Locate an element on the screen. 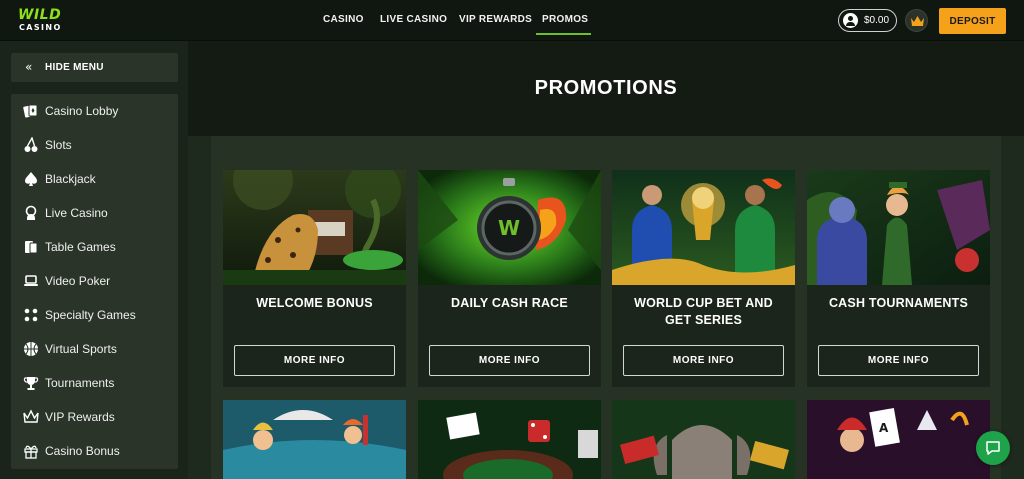 This screenshot has height=479, width=1024. svg-text: A is located at coordinates (884, 428).